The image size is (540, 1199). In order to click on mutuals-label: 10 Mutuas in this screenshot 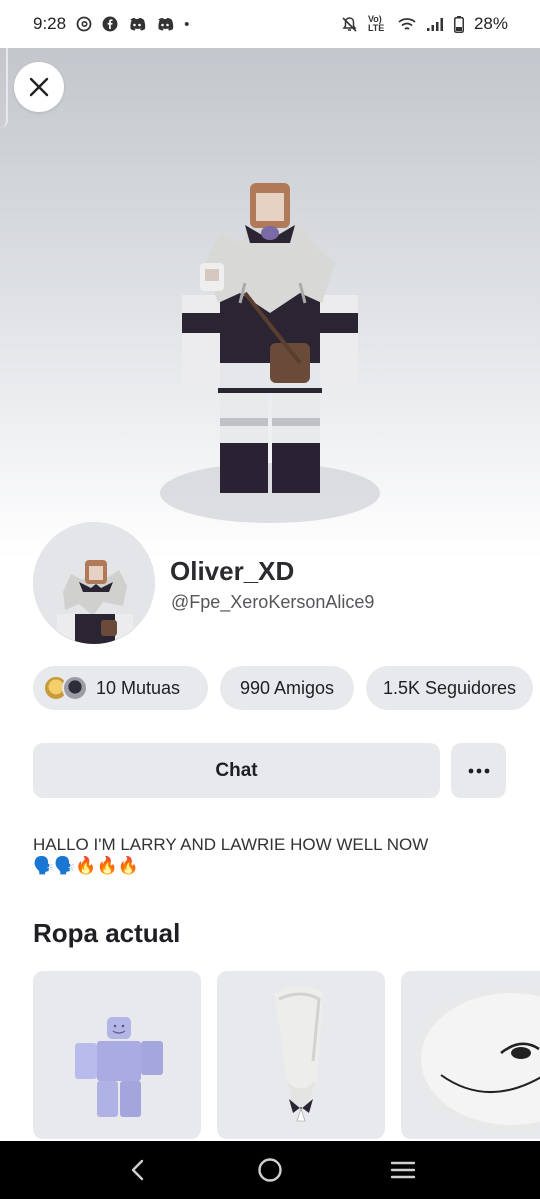, I will do `click(138, 687)`.